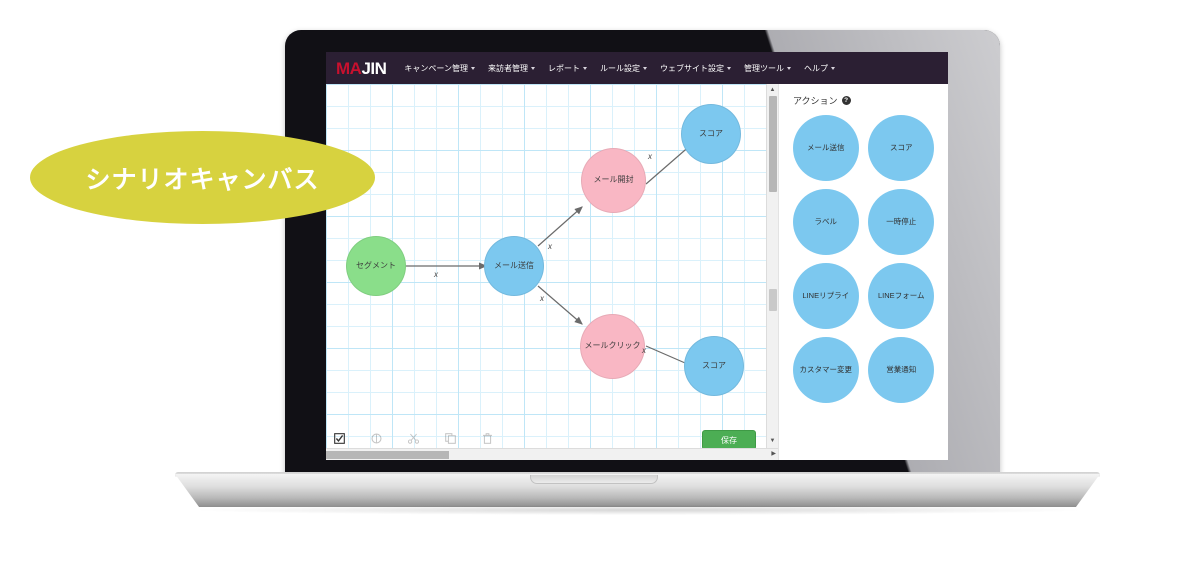 Image resolution: width=1185 pixels, height=571 pixels. I want to click on action-item-label: 営業通知, so click(901, 369).